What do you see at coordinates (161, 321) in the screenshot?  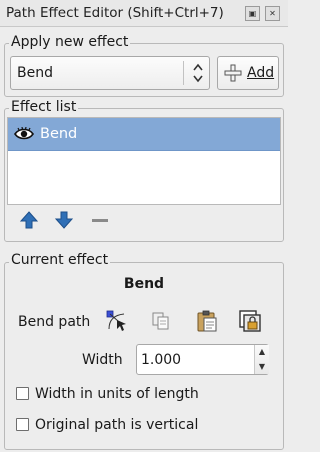 I see `copy-path-icon` at bounding box center [161, 321].